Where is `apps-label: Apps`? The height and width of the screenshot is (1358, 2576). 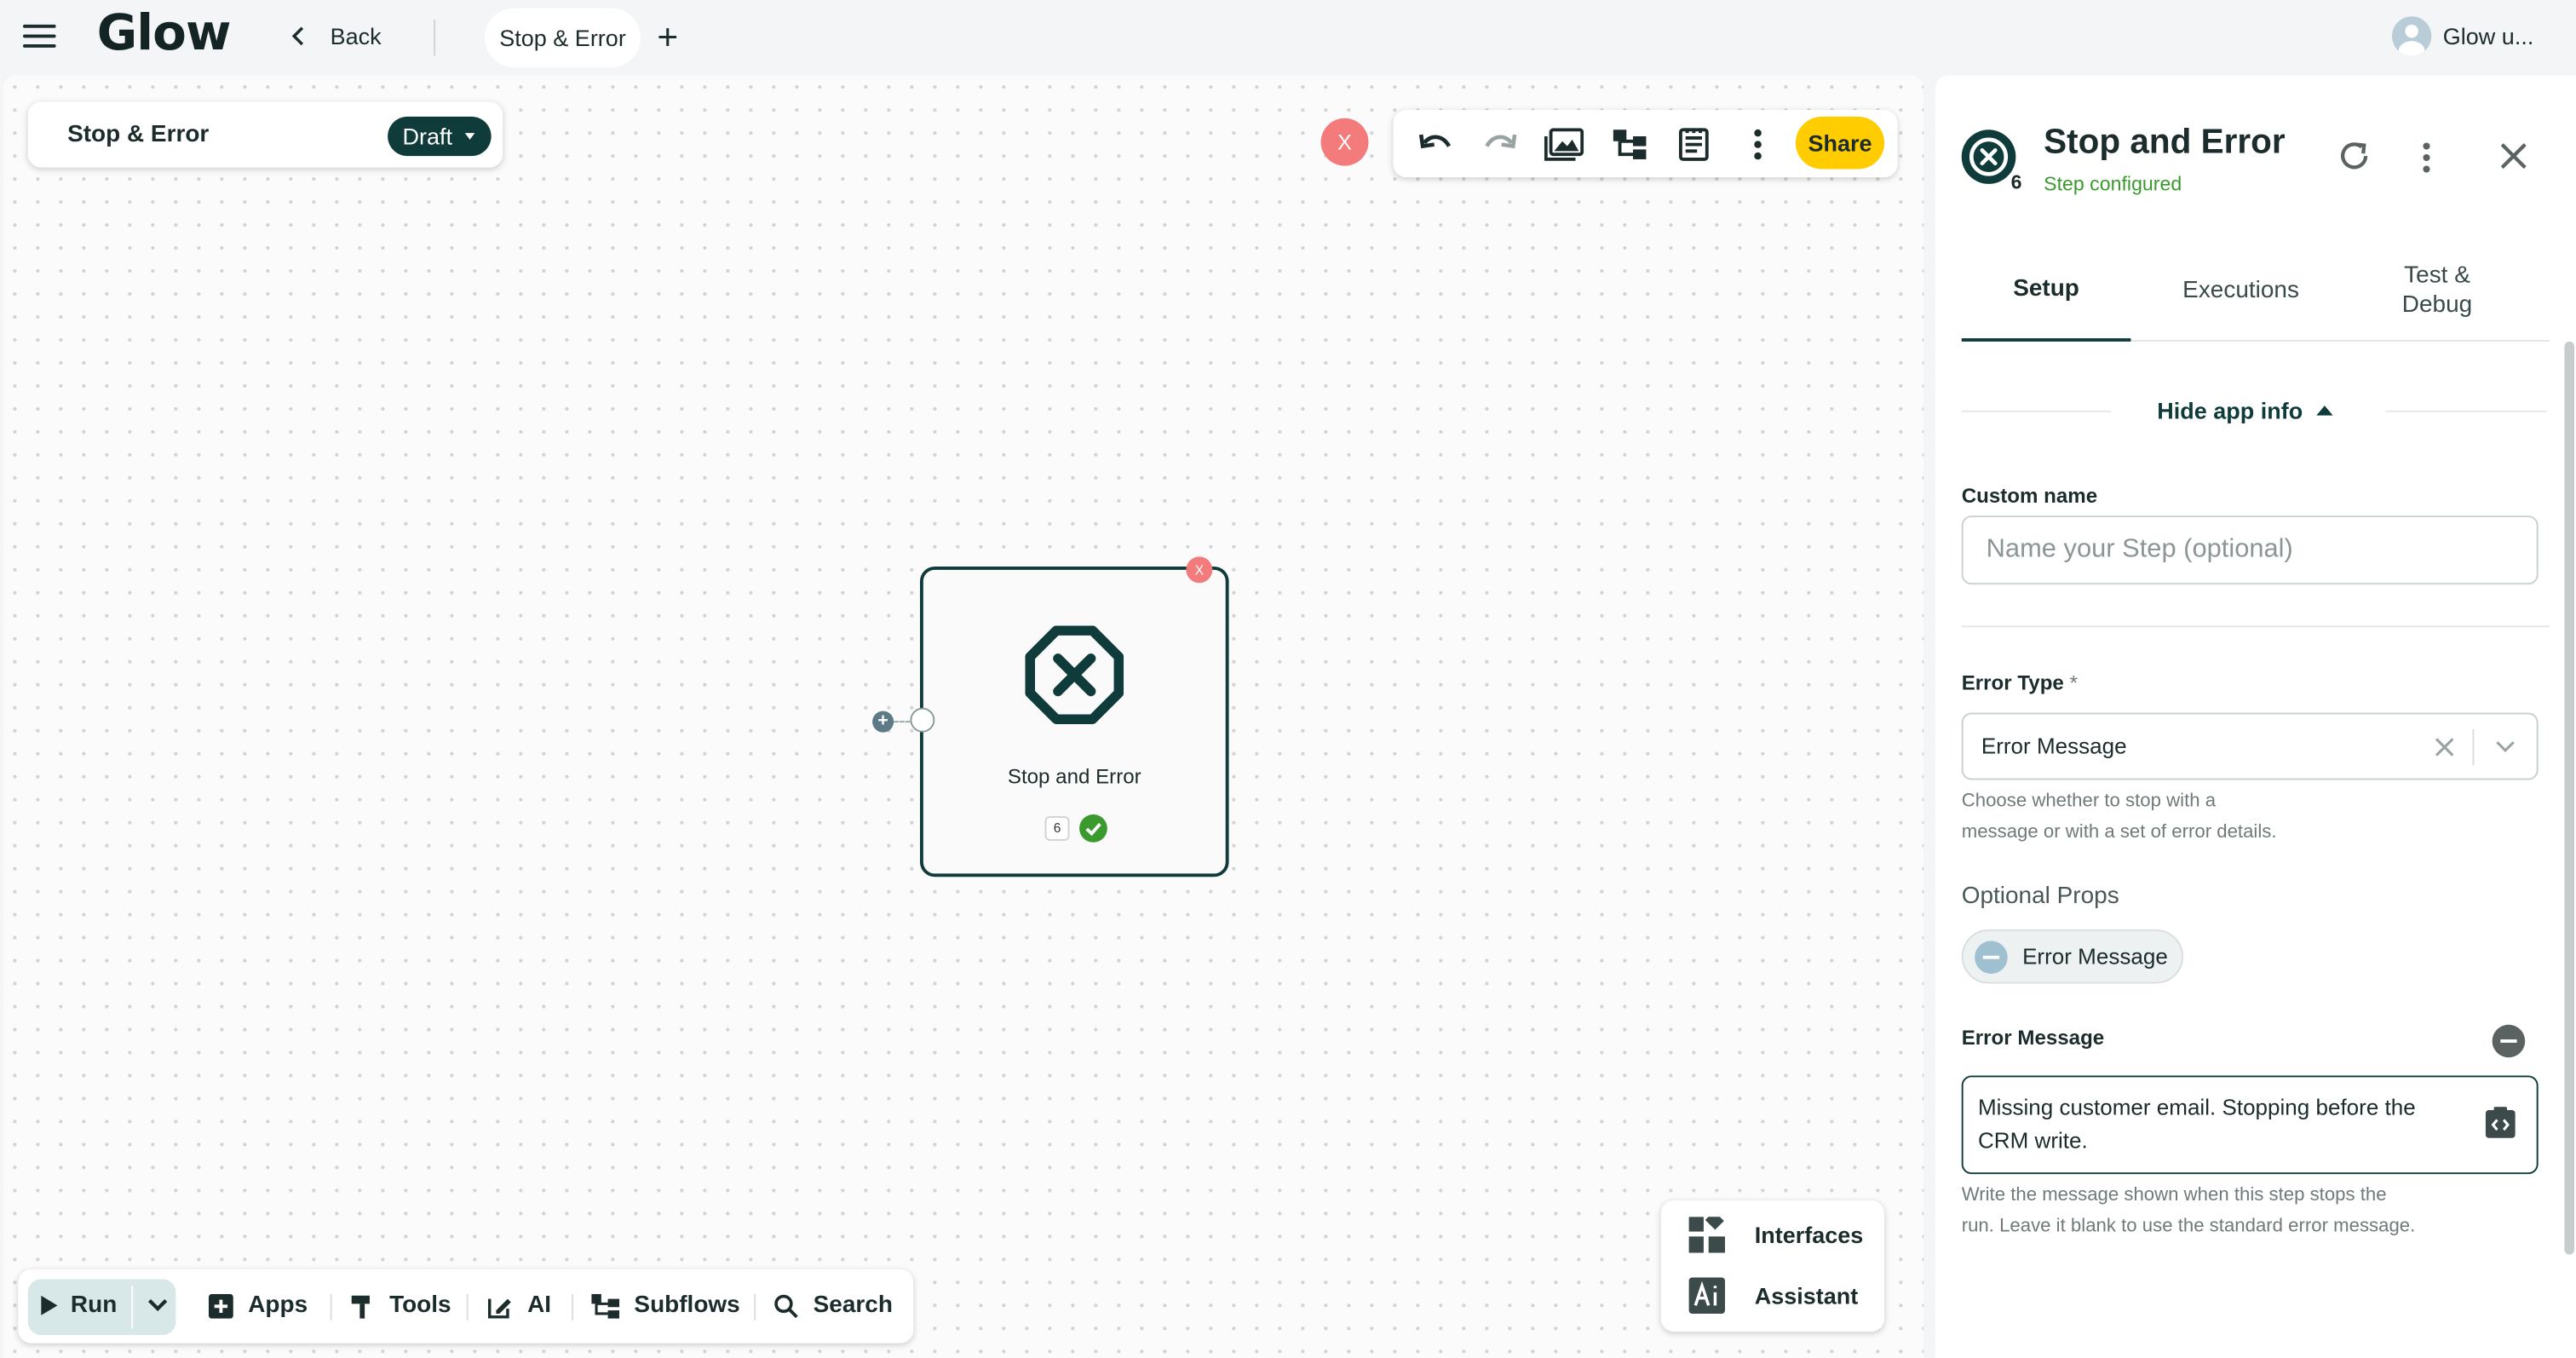
apps-label: Apps is located at coordinates (278, 1305).